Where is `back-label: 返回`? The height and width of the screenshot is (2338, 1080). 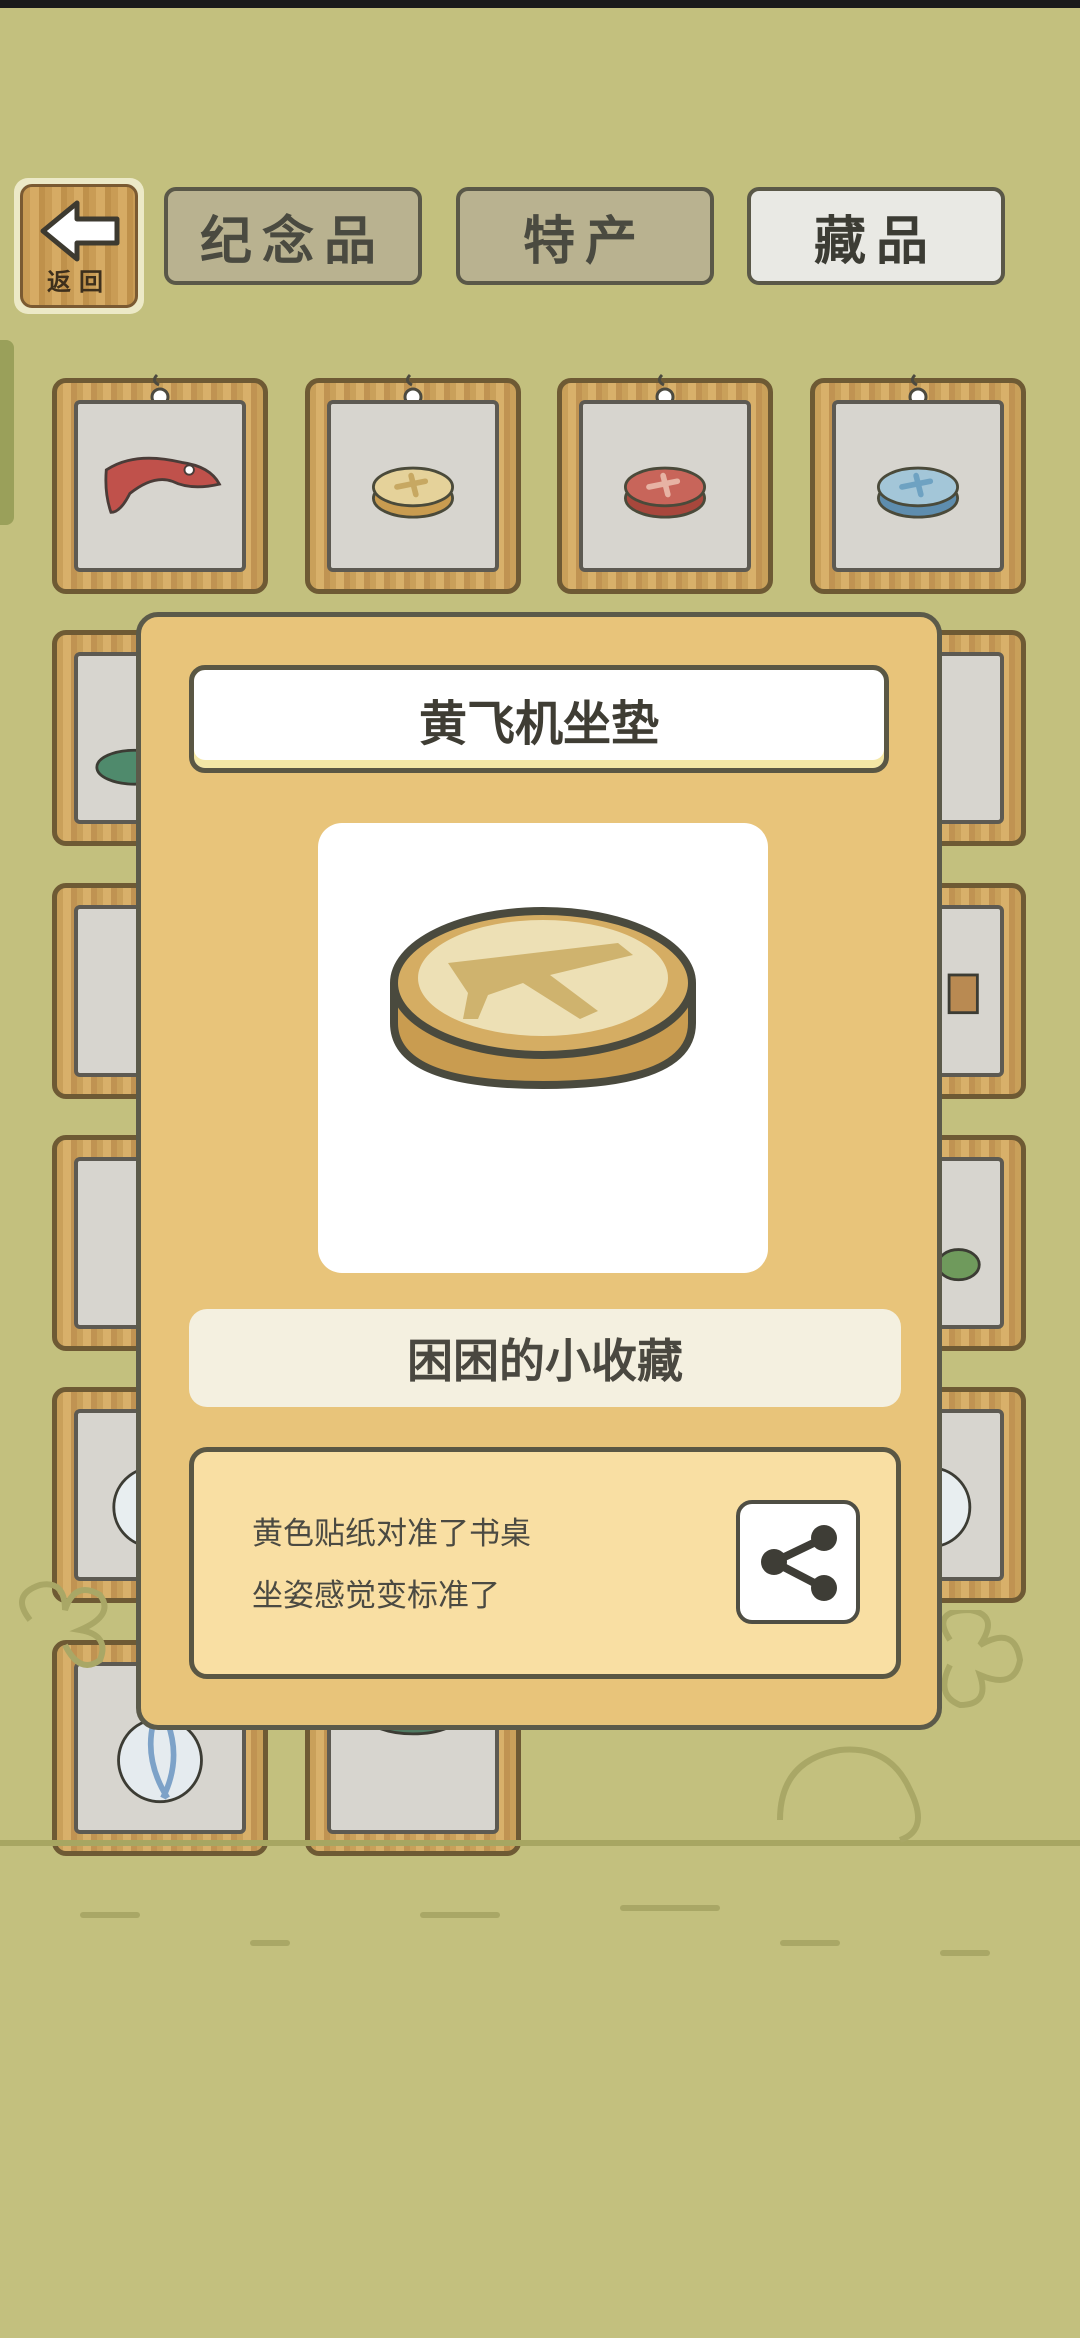
back-label: 返回 is located at coordinates (79, 282).